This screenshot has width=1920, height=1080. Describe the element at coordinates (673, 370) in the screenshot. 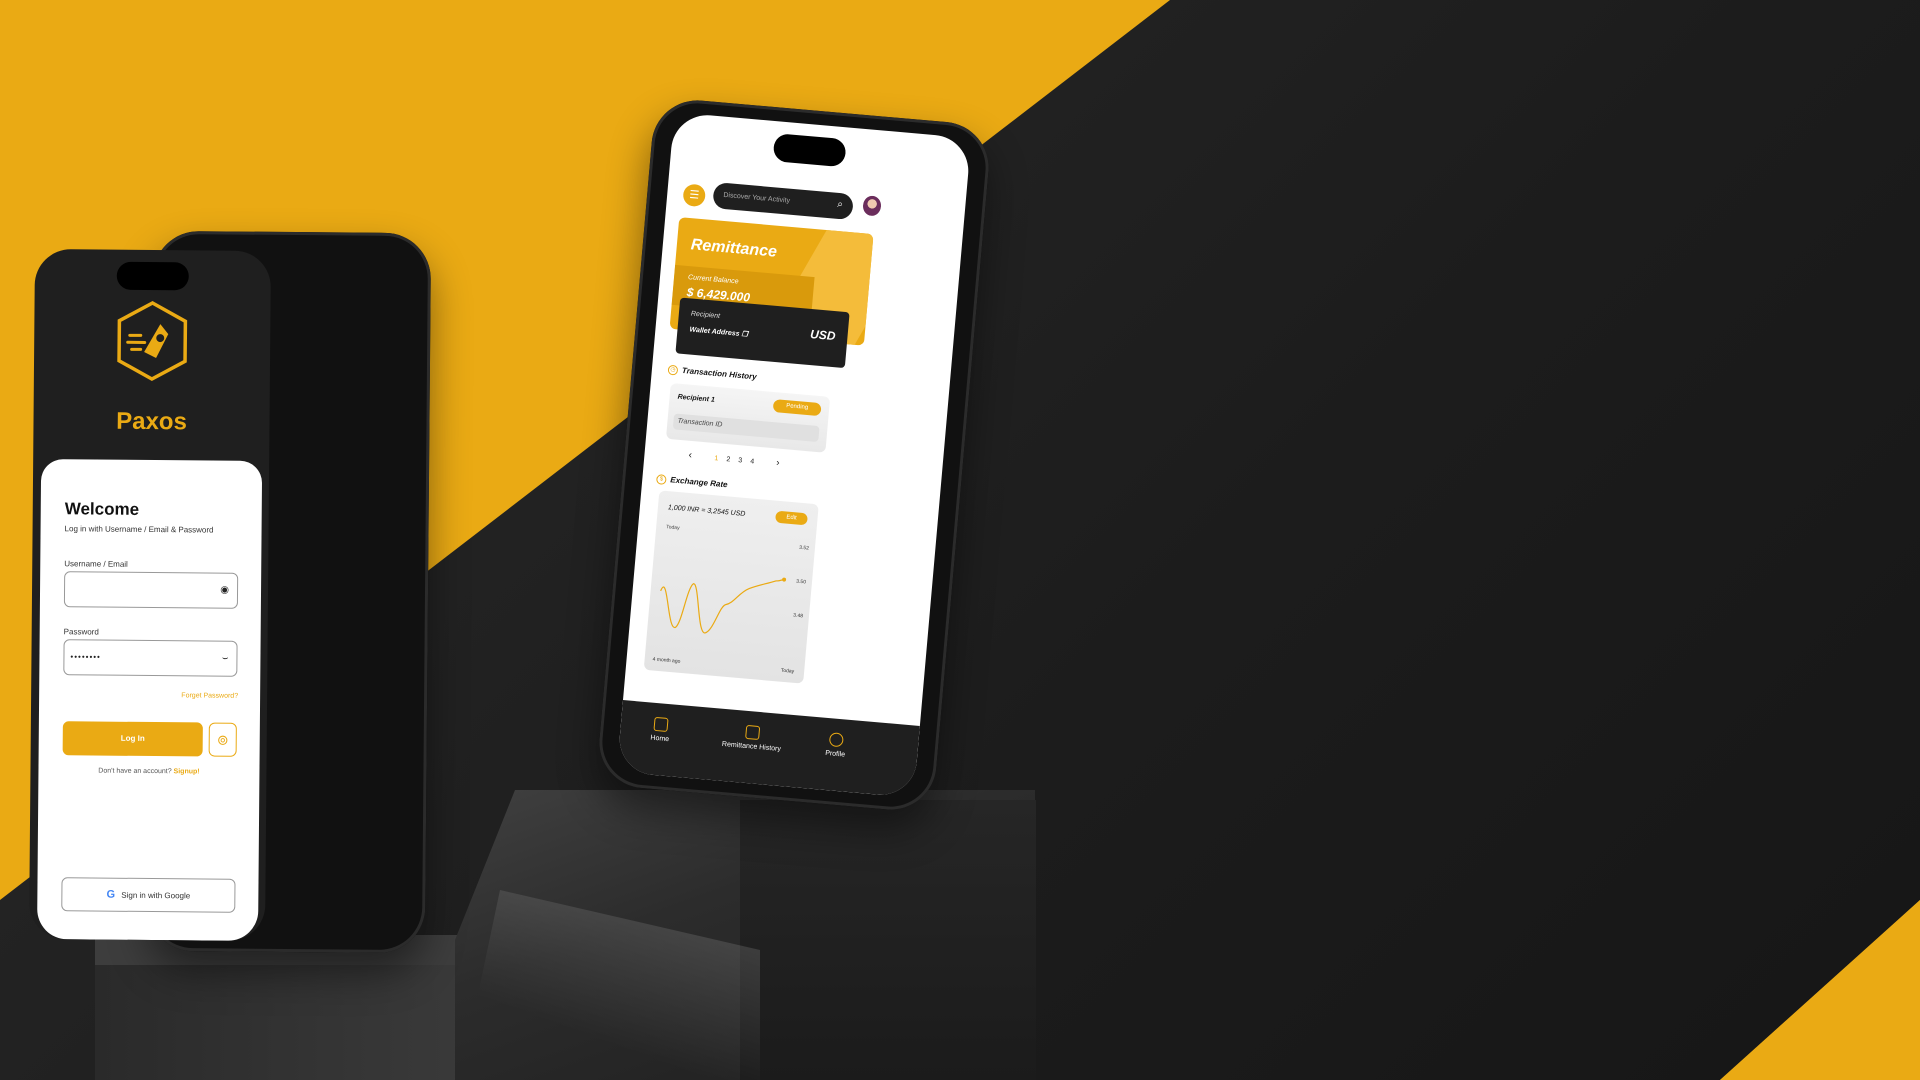

I see `clock-icon: ◷` at that location.